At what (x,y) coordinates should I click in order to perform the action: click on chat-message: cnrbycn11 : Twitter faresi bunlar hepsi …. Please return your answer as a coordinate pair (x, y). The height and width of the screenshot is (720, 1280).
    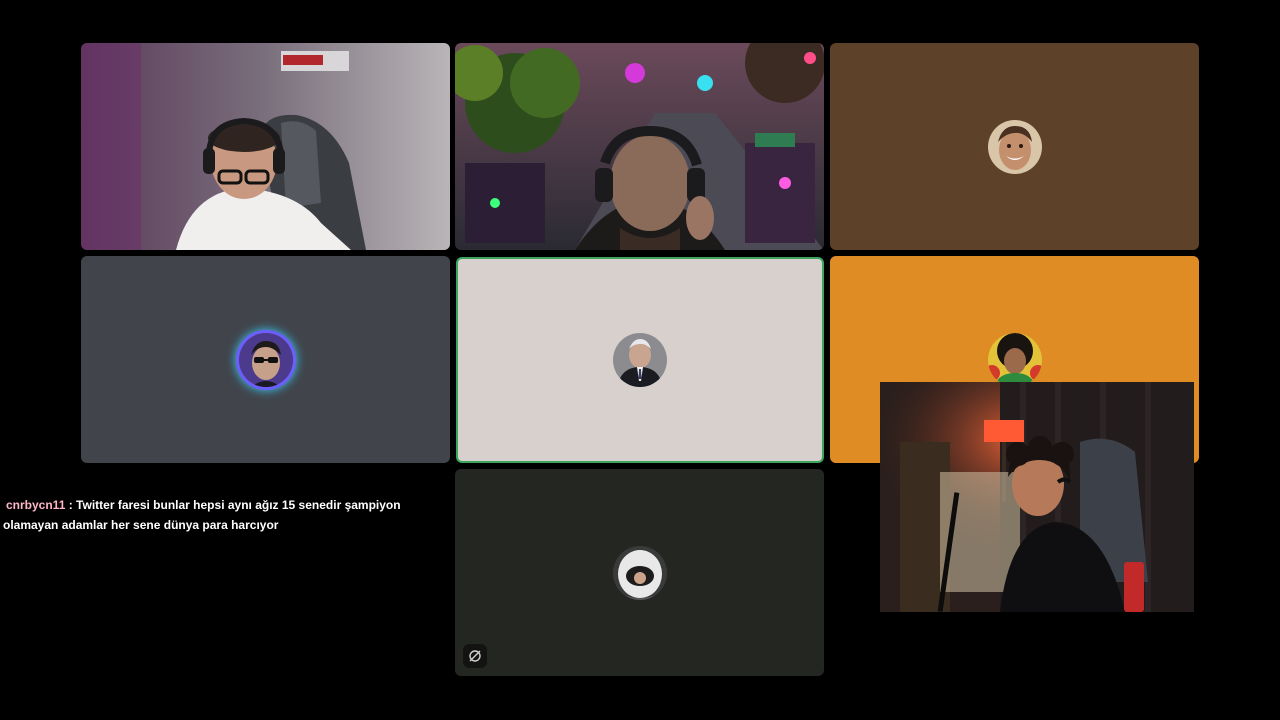
    Looking at the image, I should click on (231, 515).